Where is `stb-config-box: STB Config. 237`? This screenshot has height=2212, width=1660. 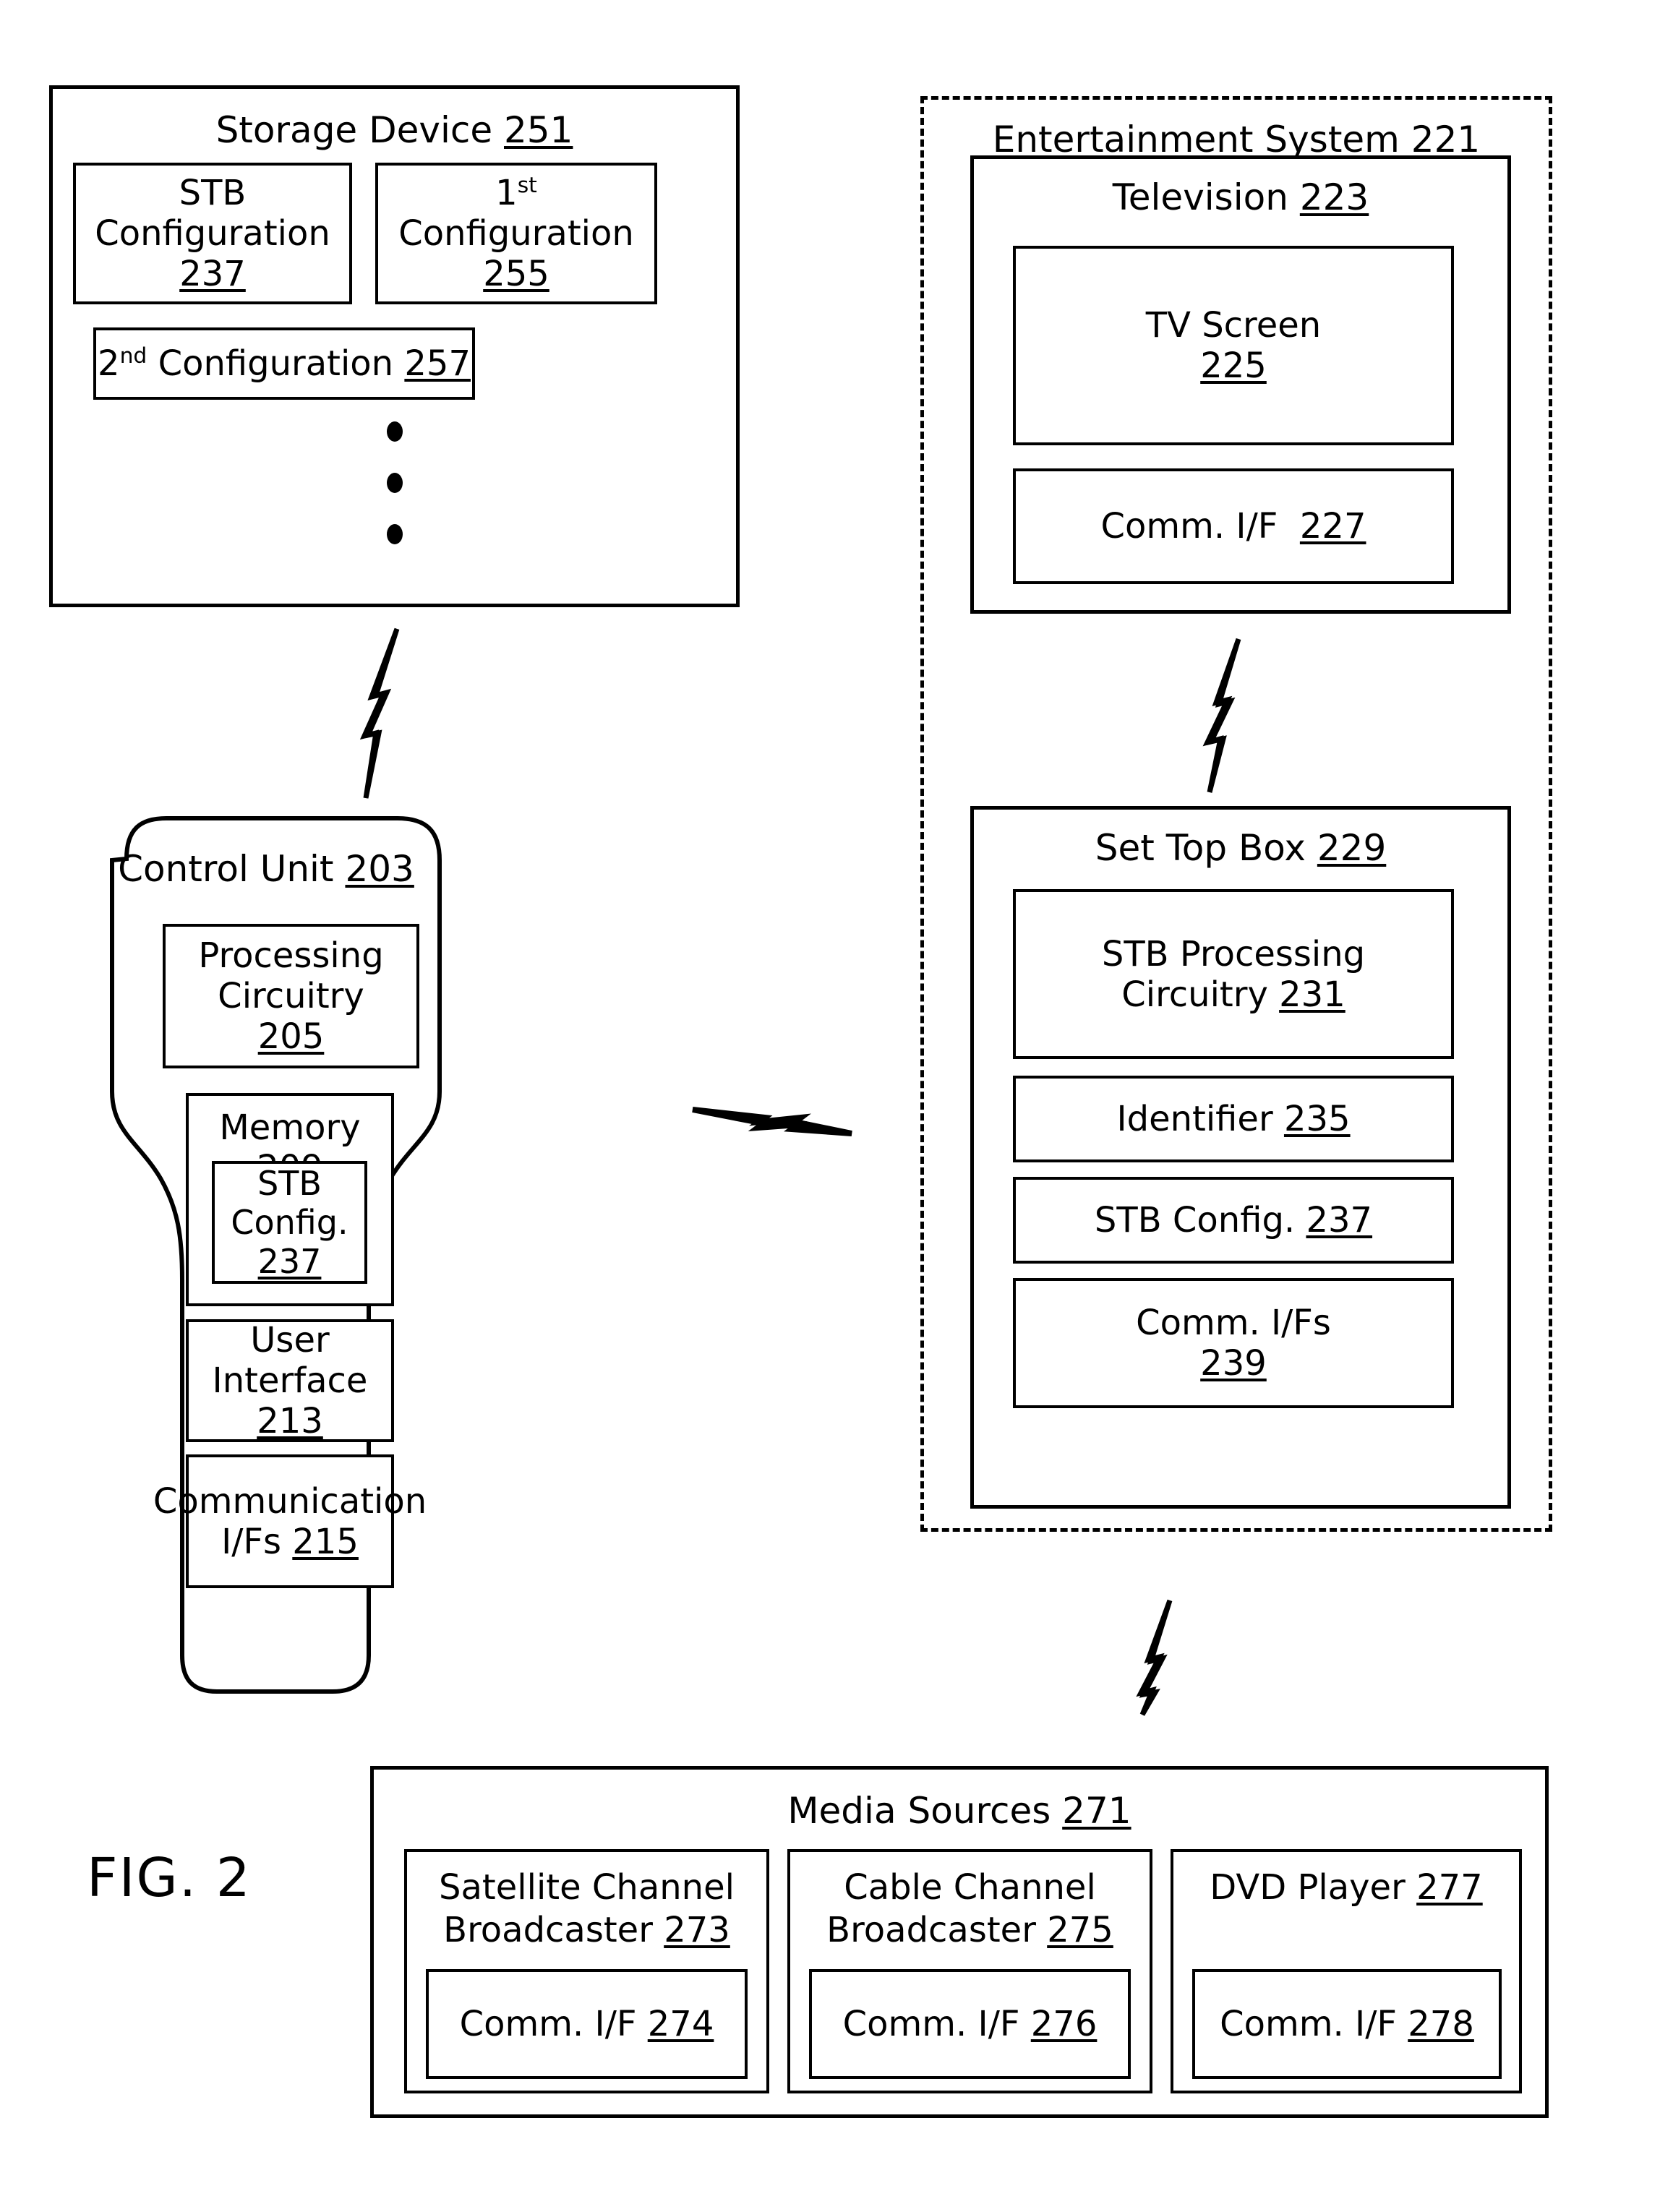
stb-config-box: STB Config. 237 is located at coordinates (1234, 1220).